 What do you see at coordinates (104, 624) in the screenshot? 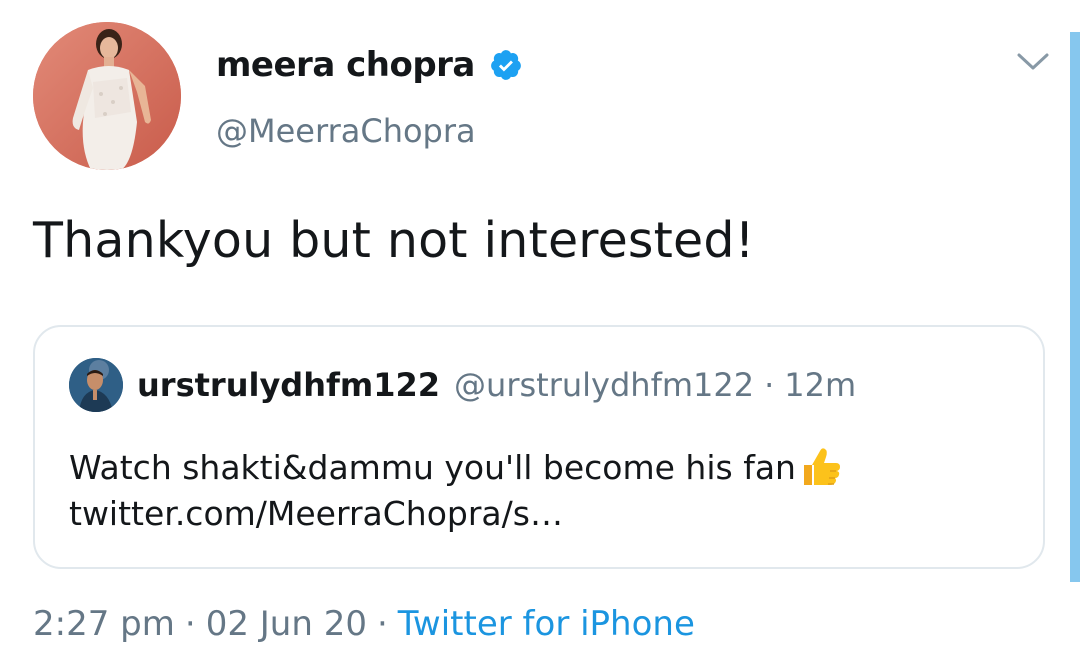
I see `tweet-time: 2:27 pm` at bounding box center [104, 624].